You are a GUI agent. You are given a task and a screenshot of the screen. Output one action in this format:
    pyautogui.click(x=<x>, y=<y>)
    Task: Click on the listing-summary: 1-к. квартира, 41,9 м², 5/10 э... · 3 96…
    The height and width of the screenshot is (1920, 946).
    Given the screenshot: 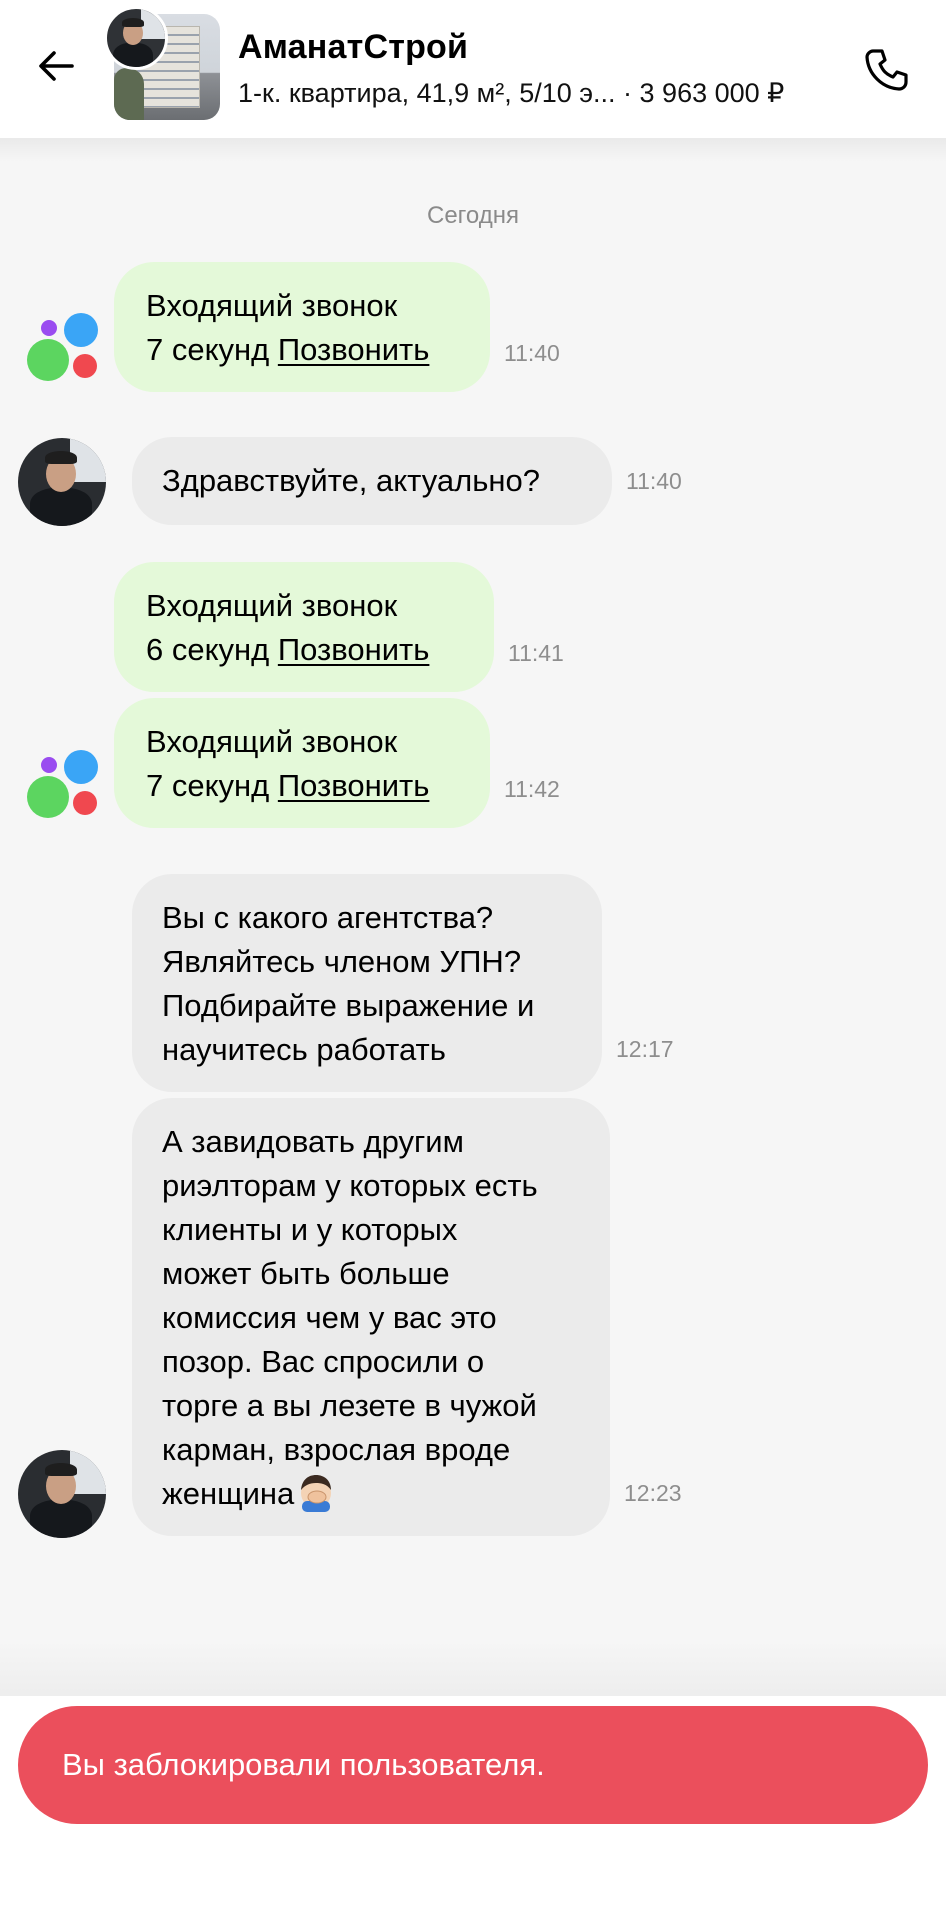 What is the action you would take?
    pyautogui.click(x=511, y=93)
    